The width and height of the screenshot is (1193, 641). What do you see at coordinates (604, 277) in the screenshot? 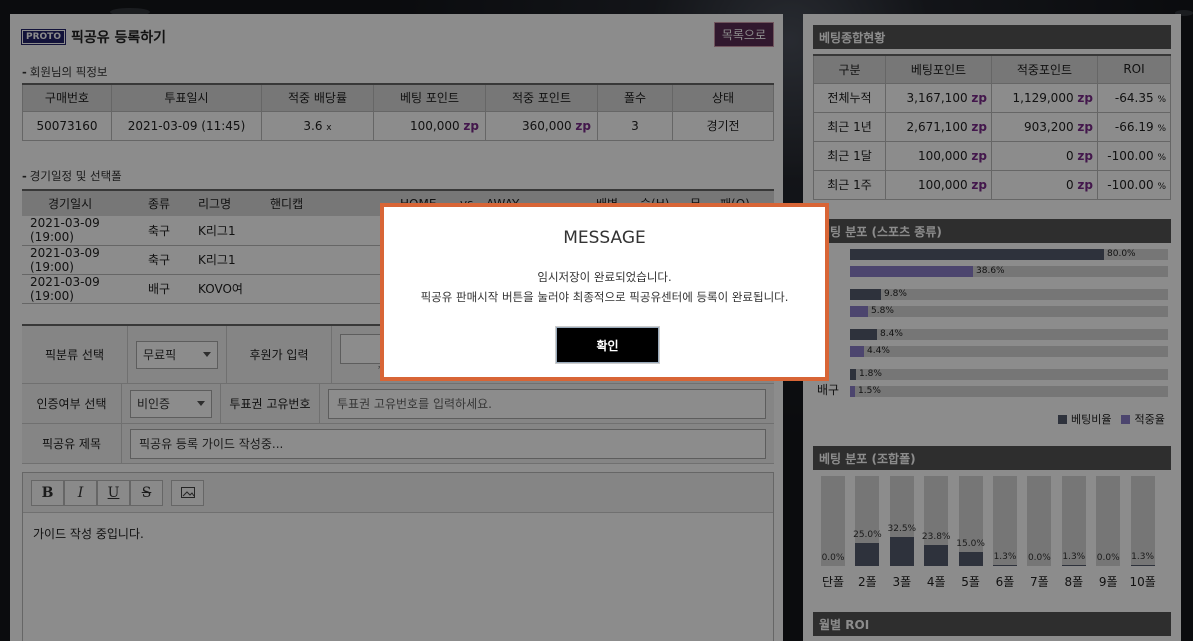
I see `dialog-line-1: 임시저장이 완료되었습니다.` at bounding box center [604, 277].